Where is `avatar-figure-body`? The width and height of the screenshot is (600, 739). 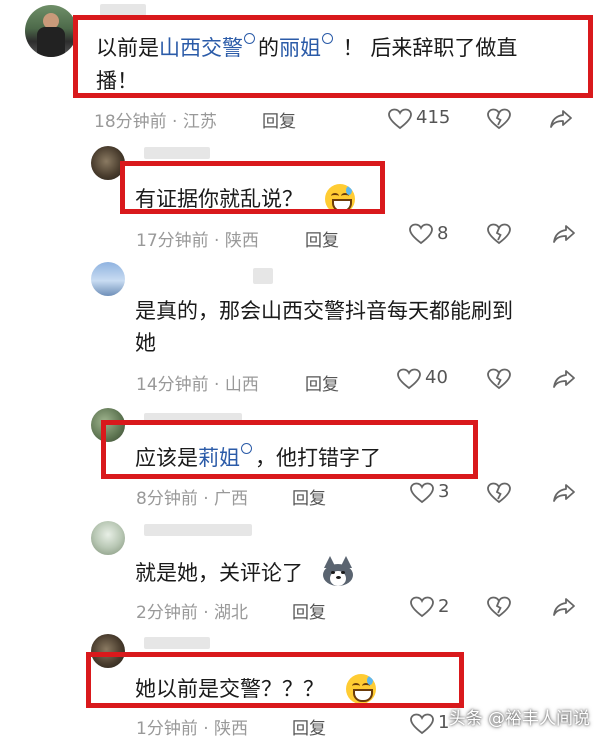
avatar-figure-body is located at coordinates (51, 42).